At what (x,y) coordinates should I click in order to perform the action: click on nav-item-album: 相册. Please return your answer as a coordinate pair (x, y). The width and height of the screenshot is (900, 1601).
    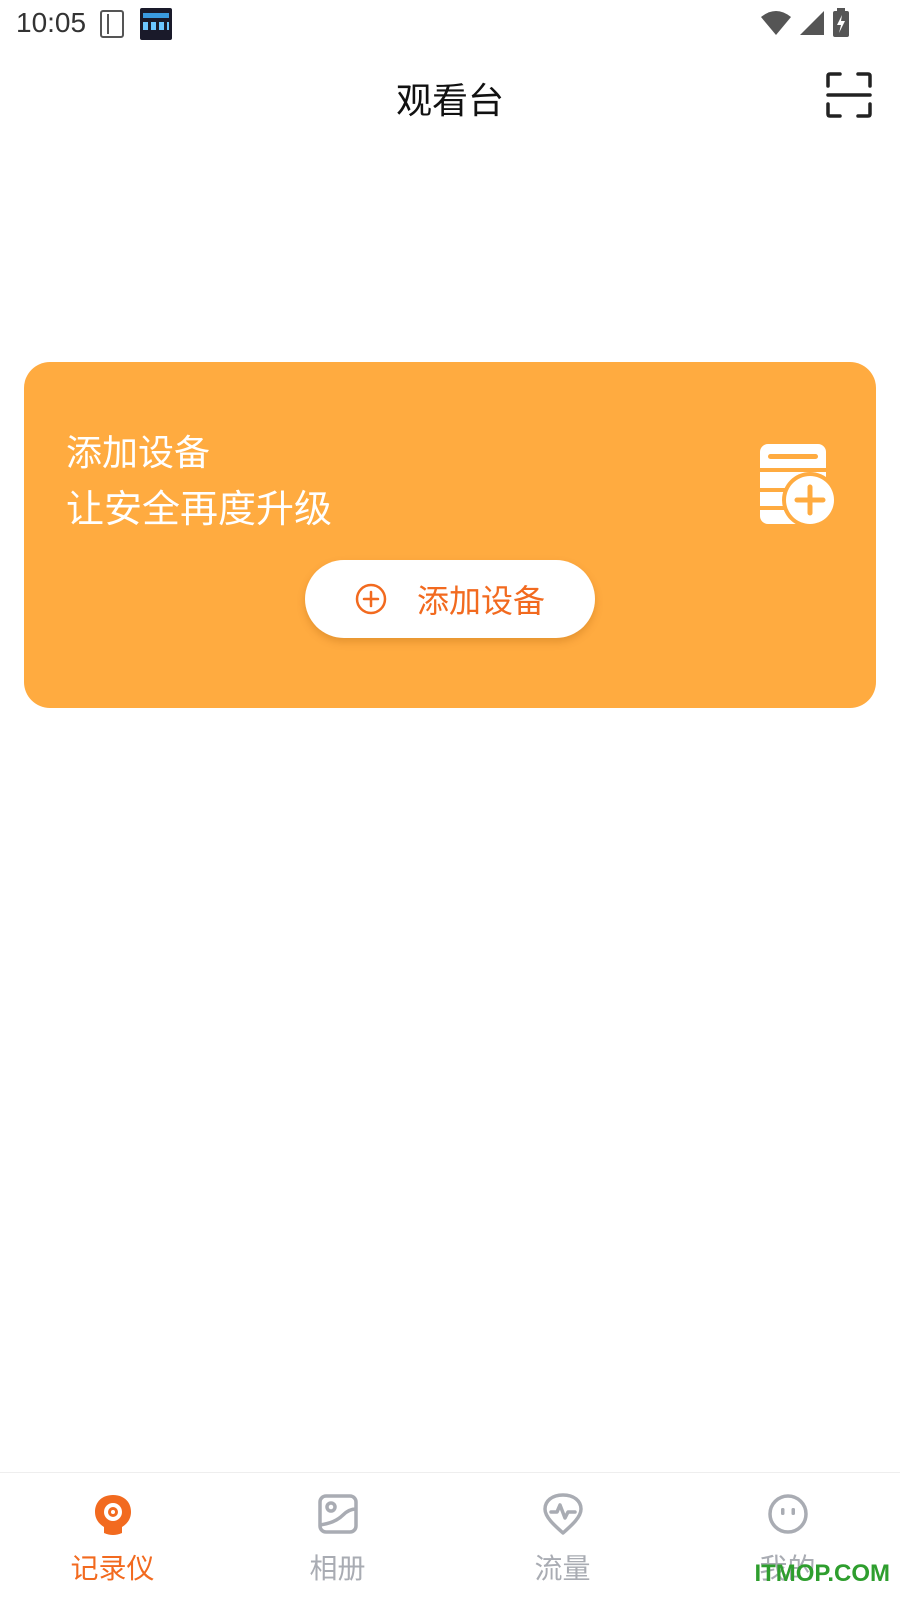
    Looking at the image, I should click on (337, 1537).